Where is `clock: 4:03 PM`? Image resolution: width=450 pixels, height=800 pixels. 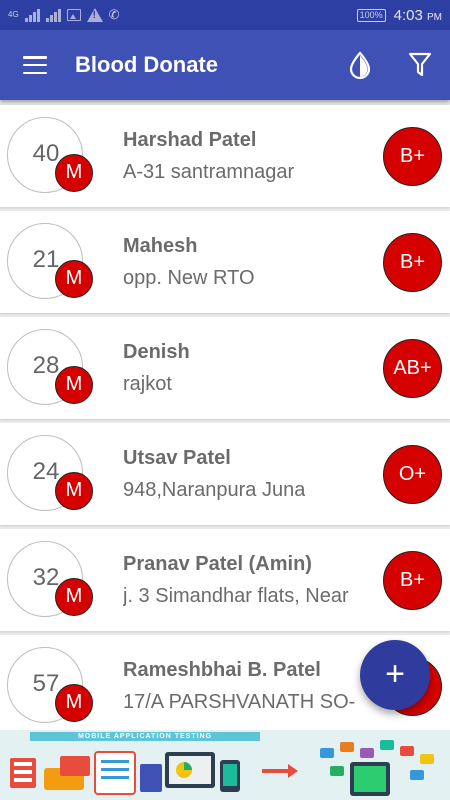 clock: 4:03 PM is located at coordinates (418, 15).